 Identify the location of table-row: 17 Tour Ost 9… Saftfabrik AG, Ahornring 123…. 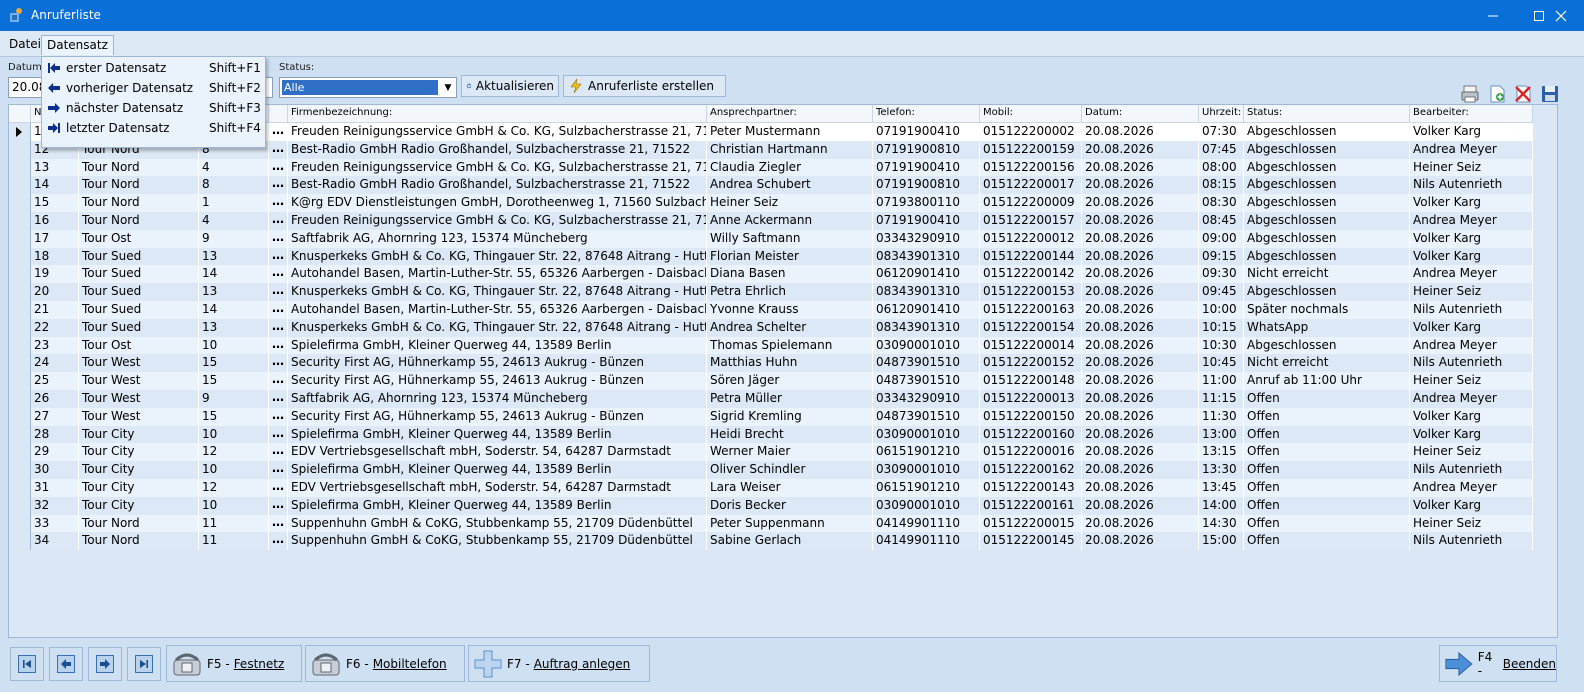
(771, 238).